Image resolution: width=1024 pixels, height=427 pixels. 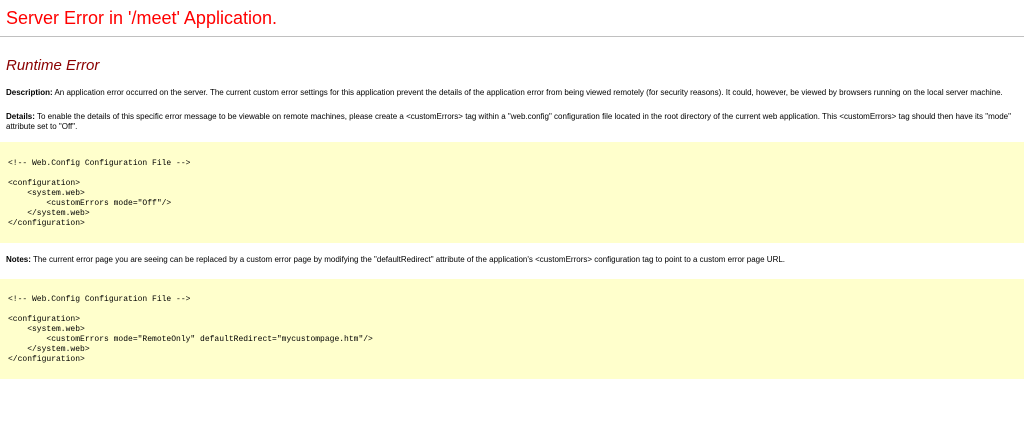 I want to click on page-title: Server Error in '/meet' Application., so click(x=141, y=18).